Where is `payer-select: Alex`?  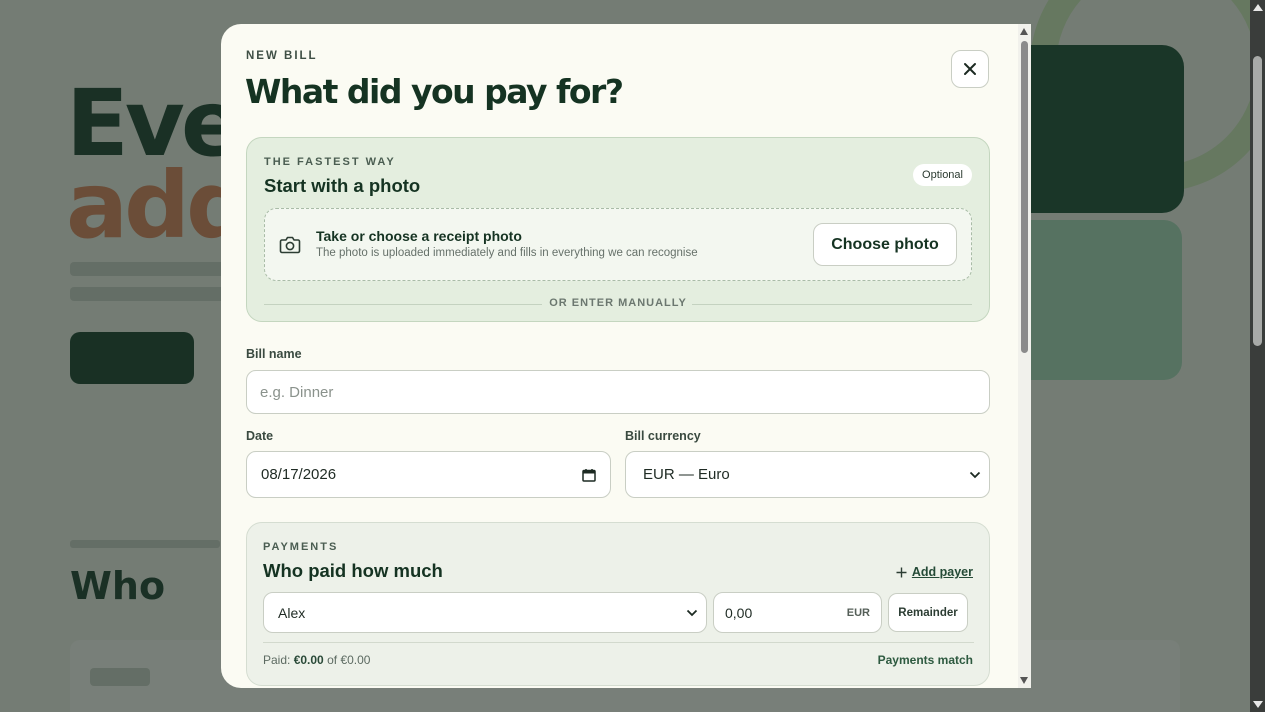 payer-select: Alex is located at coordinates (485, 612).